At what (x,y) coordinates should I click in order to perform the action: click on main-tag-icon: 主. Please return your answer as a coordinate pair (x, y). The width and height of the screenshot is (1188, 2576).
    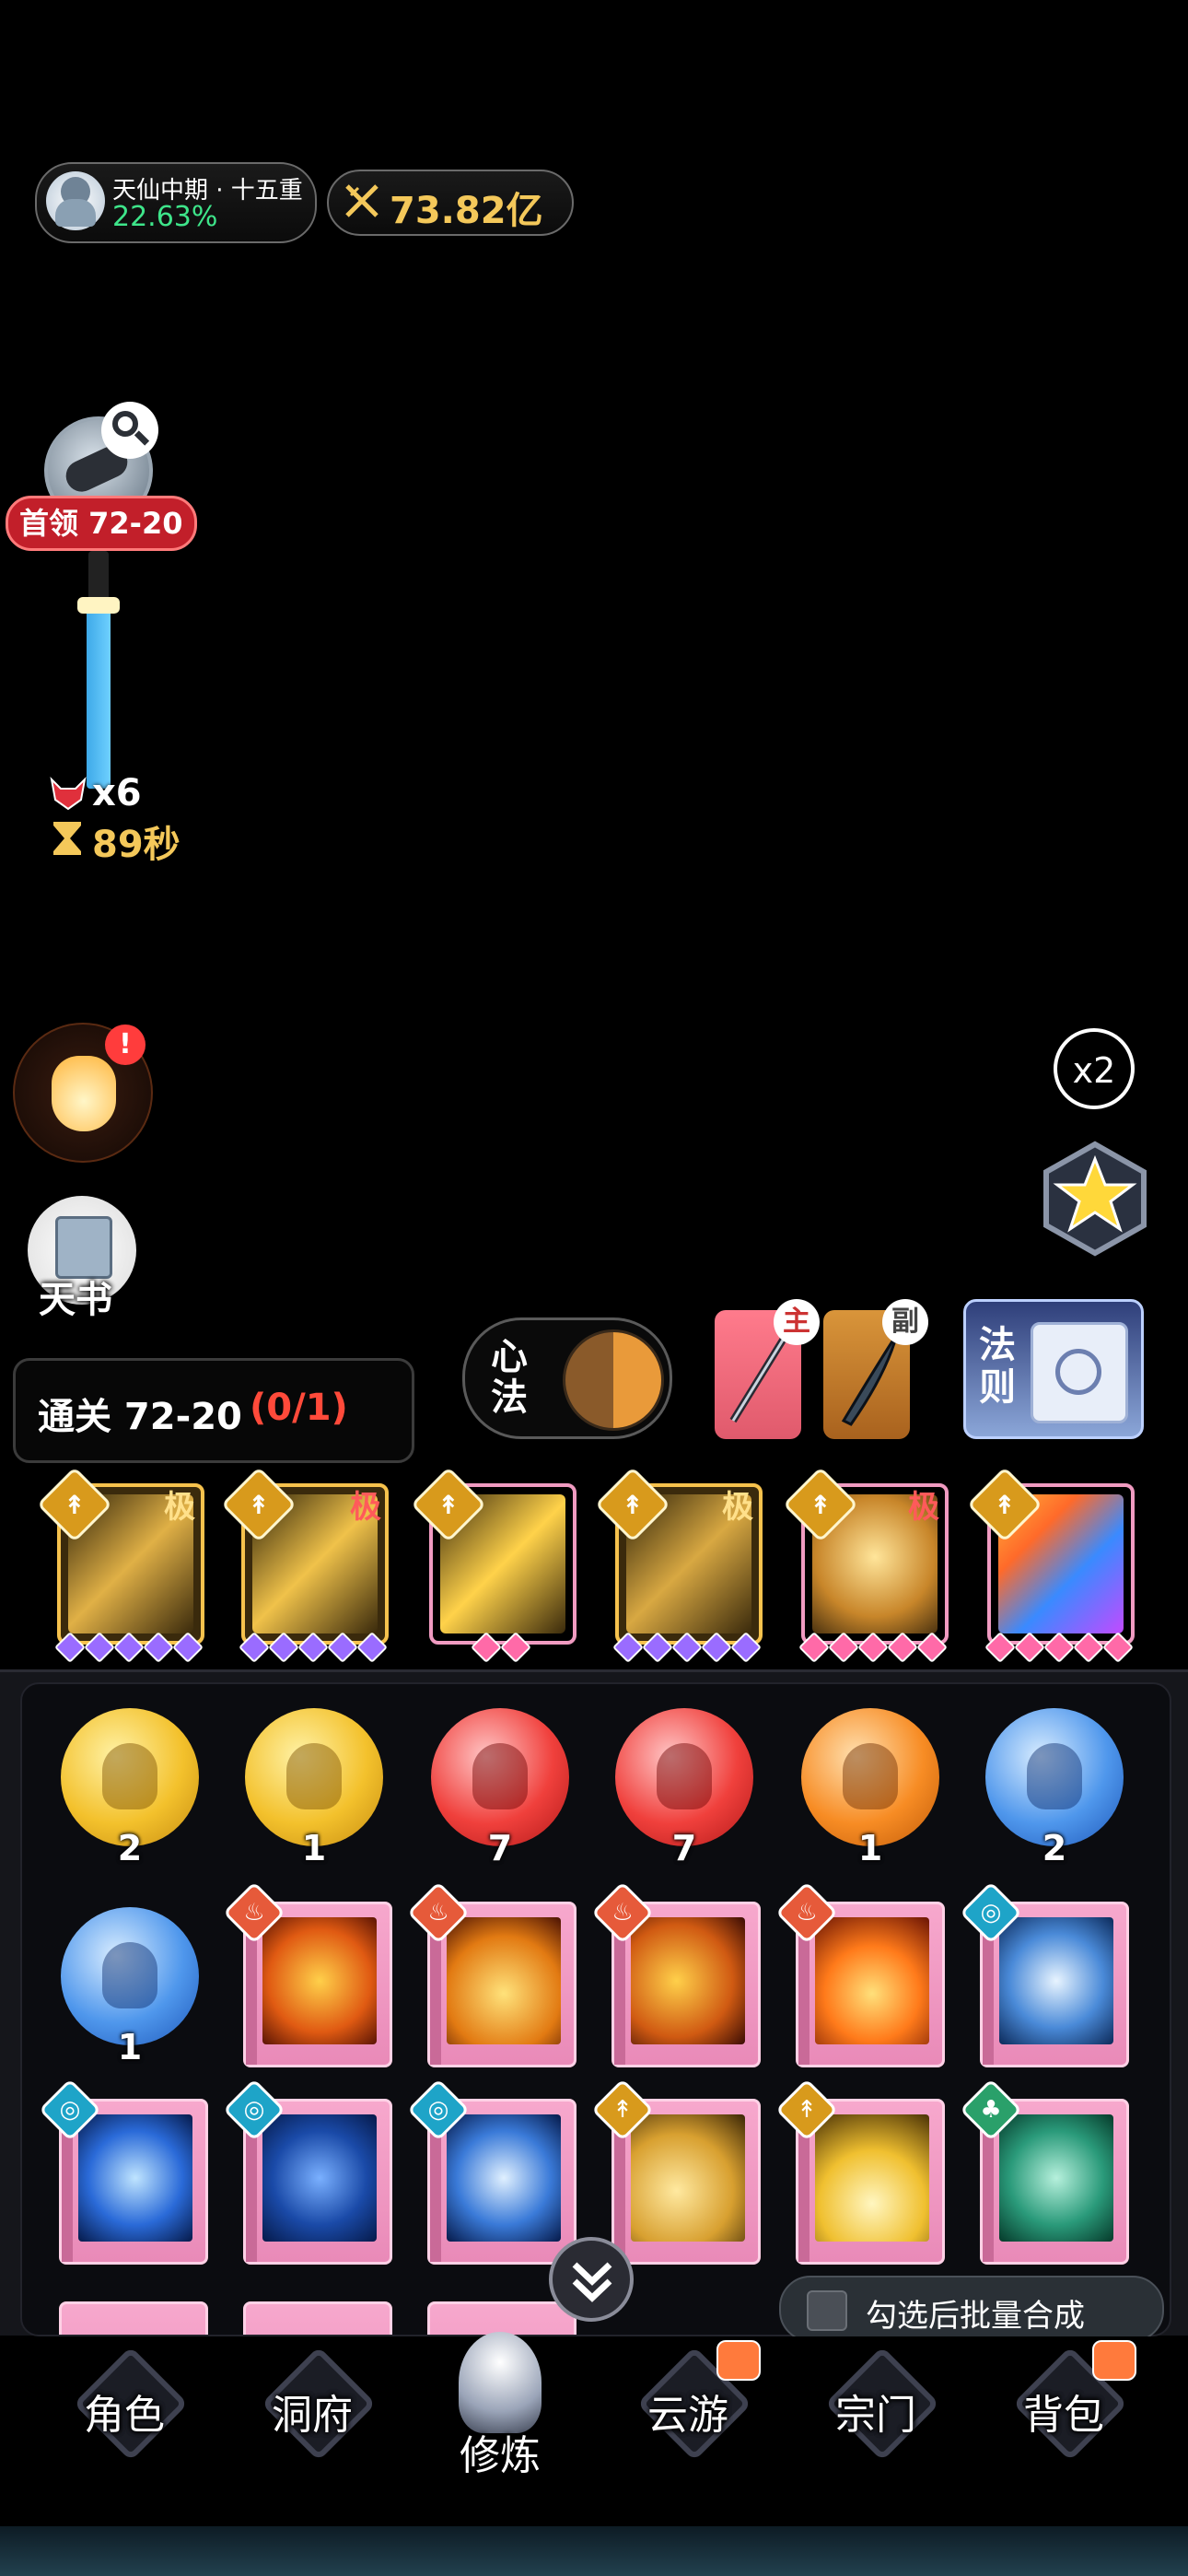
    Looking at the image, I should click on (797, 1322).